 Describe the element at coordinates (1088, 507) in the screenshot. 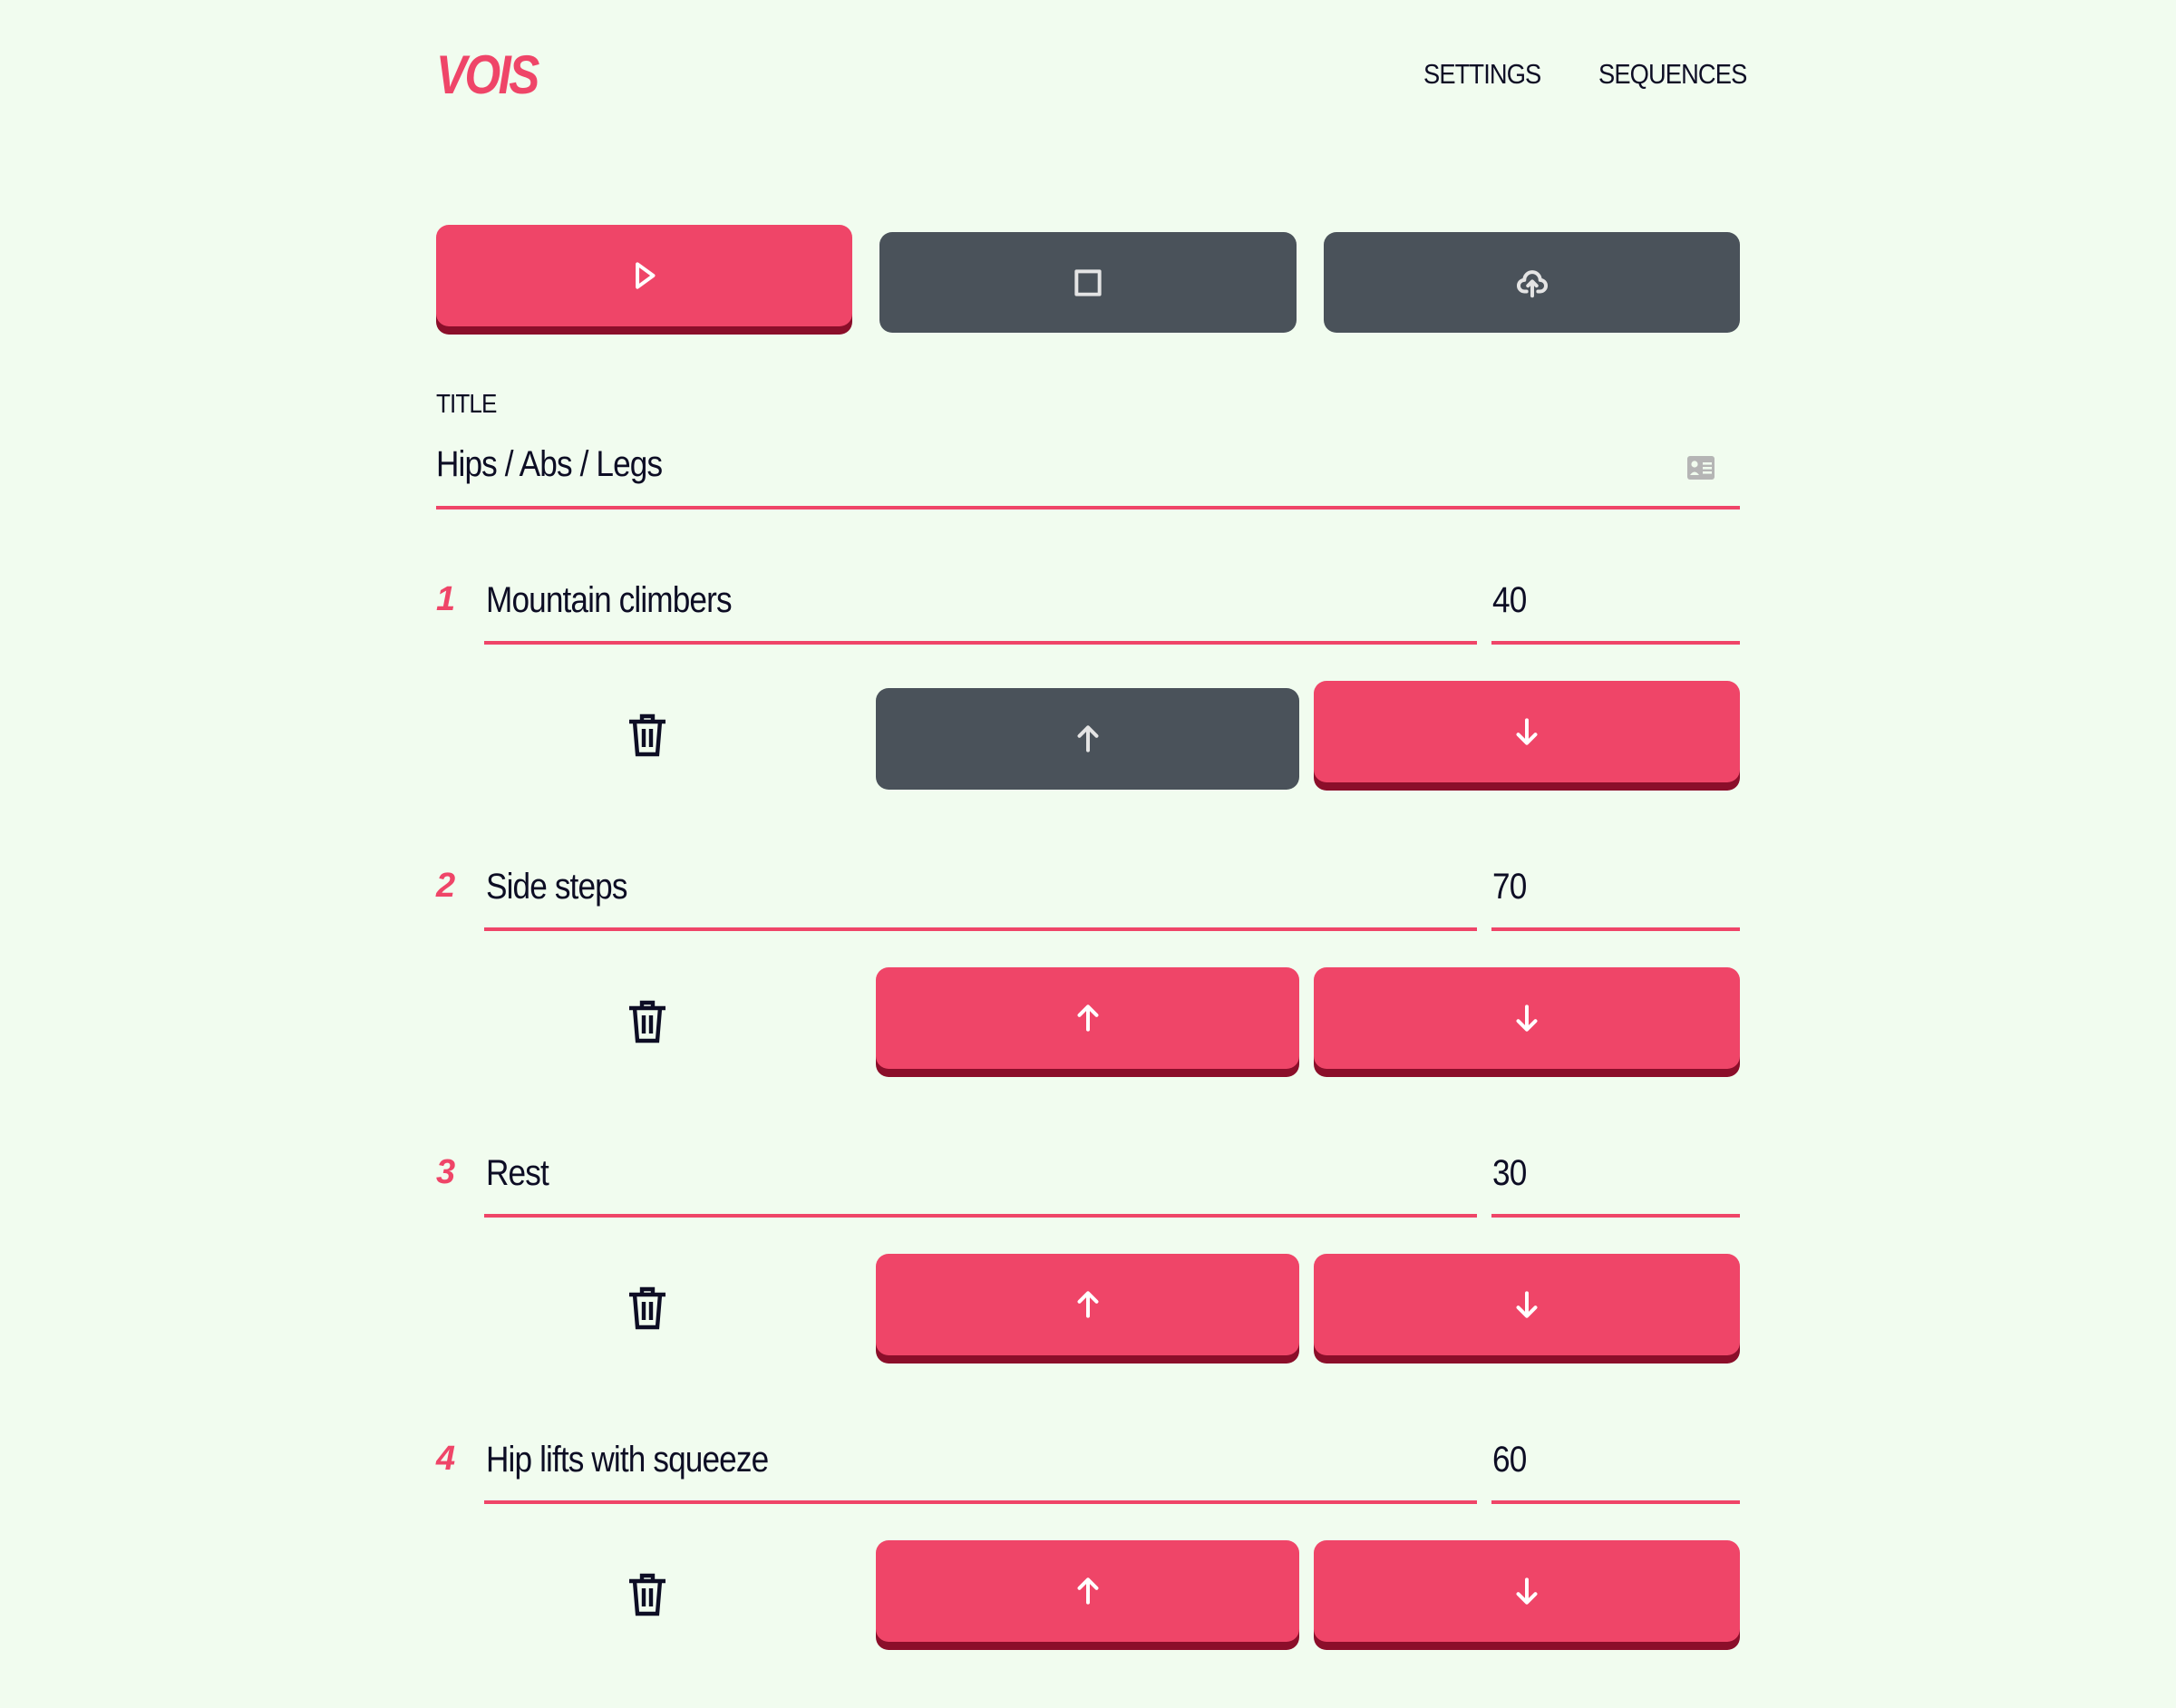

I see `title-underline` at that location.